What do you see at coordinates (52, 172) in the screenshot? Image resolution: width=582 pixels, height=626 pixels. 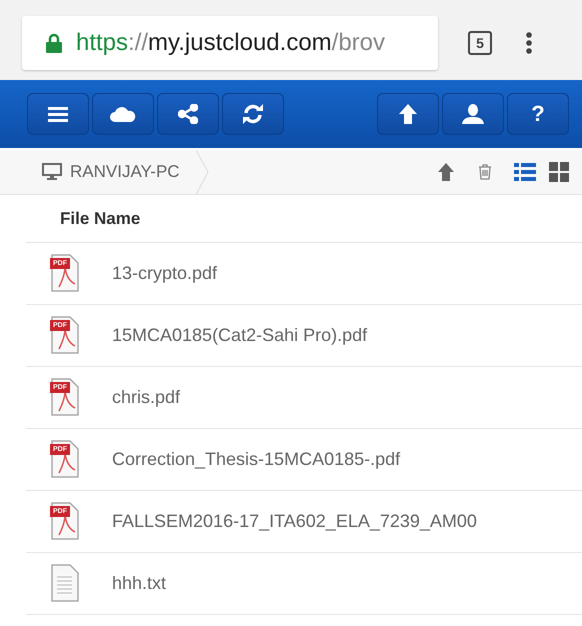 I see `computer-icon` at bounding box center [52, 172].